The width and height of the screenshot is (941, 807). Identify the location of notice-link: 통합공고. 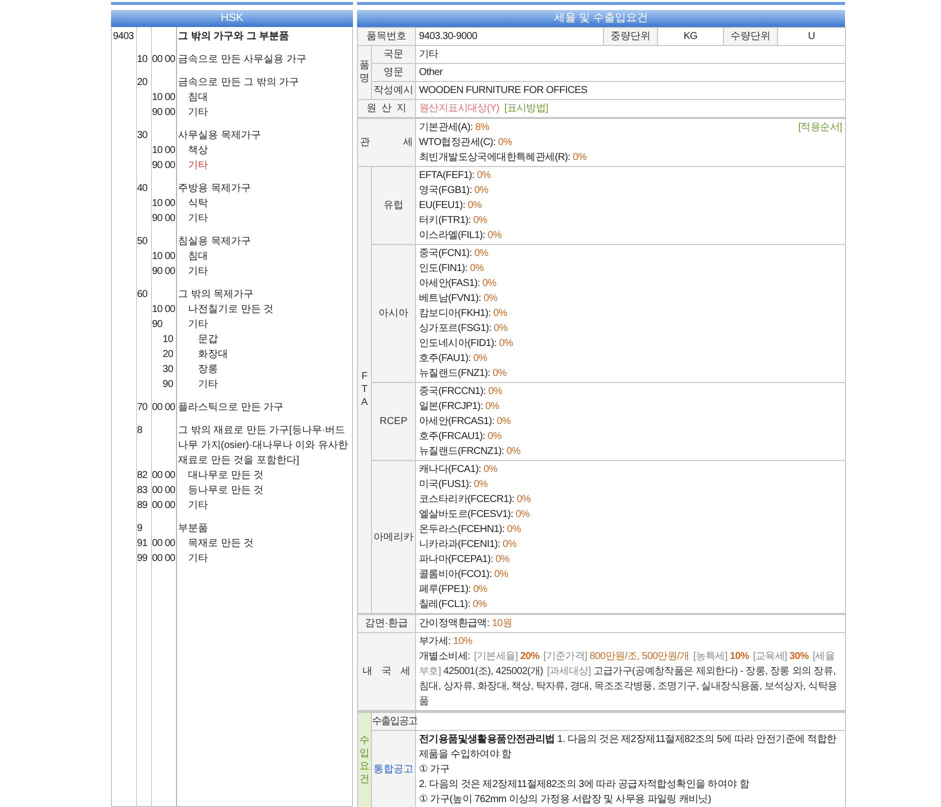
(394, 769).